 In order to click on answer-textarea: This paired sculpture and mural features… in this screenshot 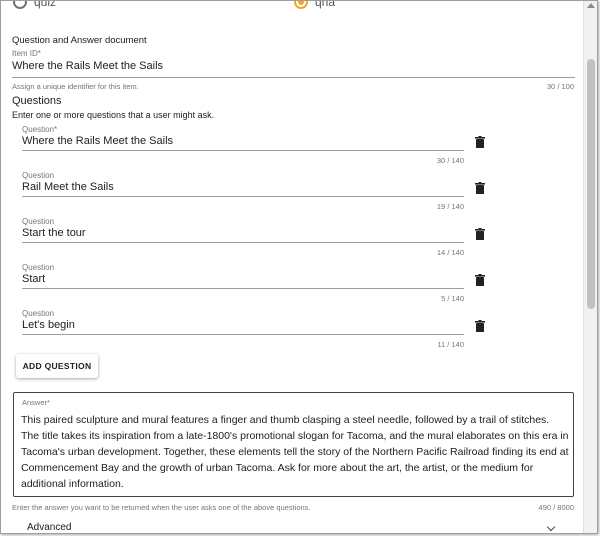, I will do `click(295, 452)`.